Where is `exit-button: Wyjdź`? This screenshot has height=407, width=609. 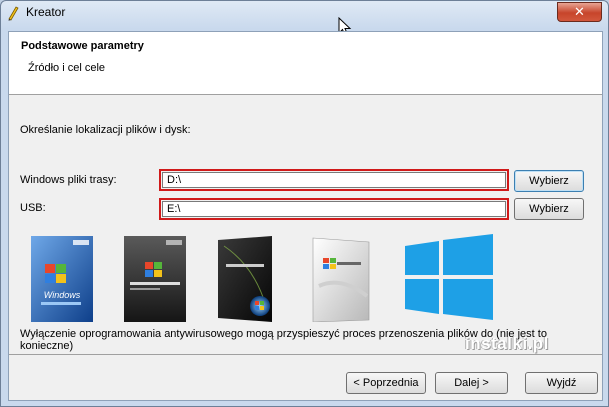
exit-button: Wyjdź is located at coordinates (561, 383).